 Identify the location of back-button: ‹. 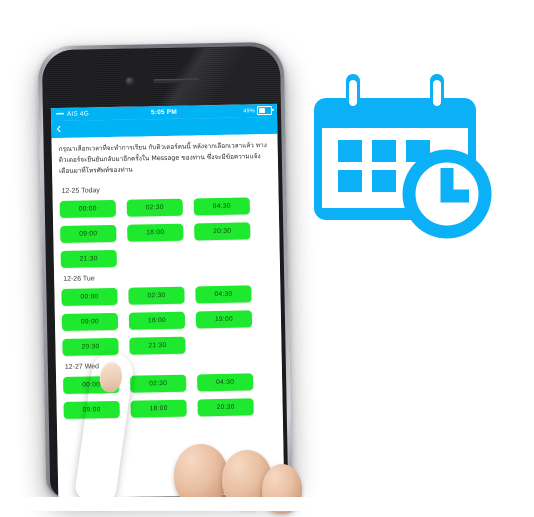
(58, 128).